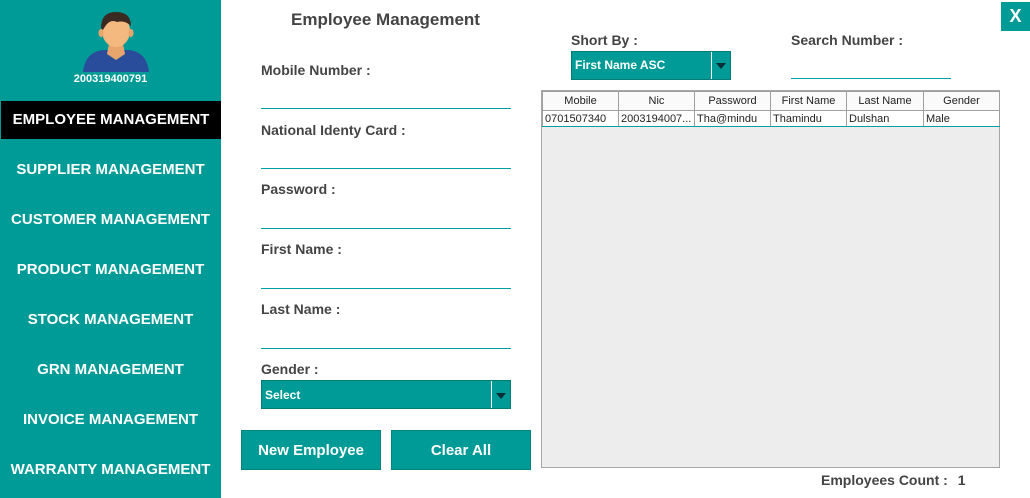 The height and width of the screenshot is (498, 1030). Describe the element at coordinates (110, 220) in the screenshot. I see `nav-customer-management: CUSTOMER MANAGEMENT` at that location.